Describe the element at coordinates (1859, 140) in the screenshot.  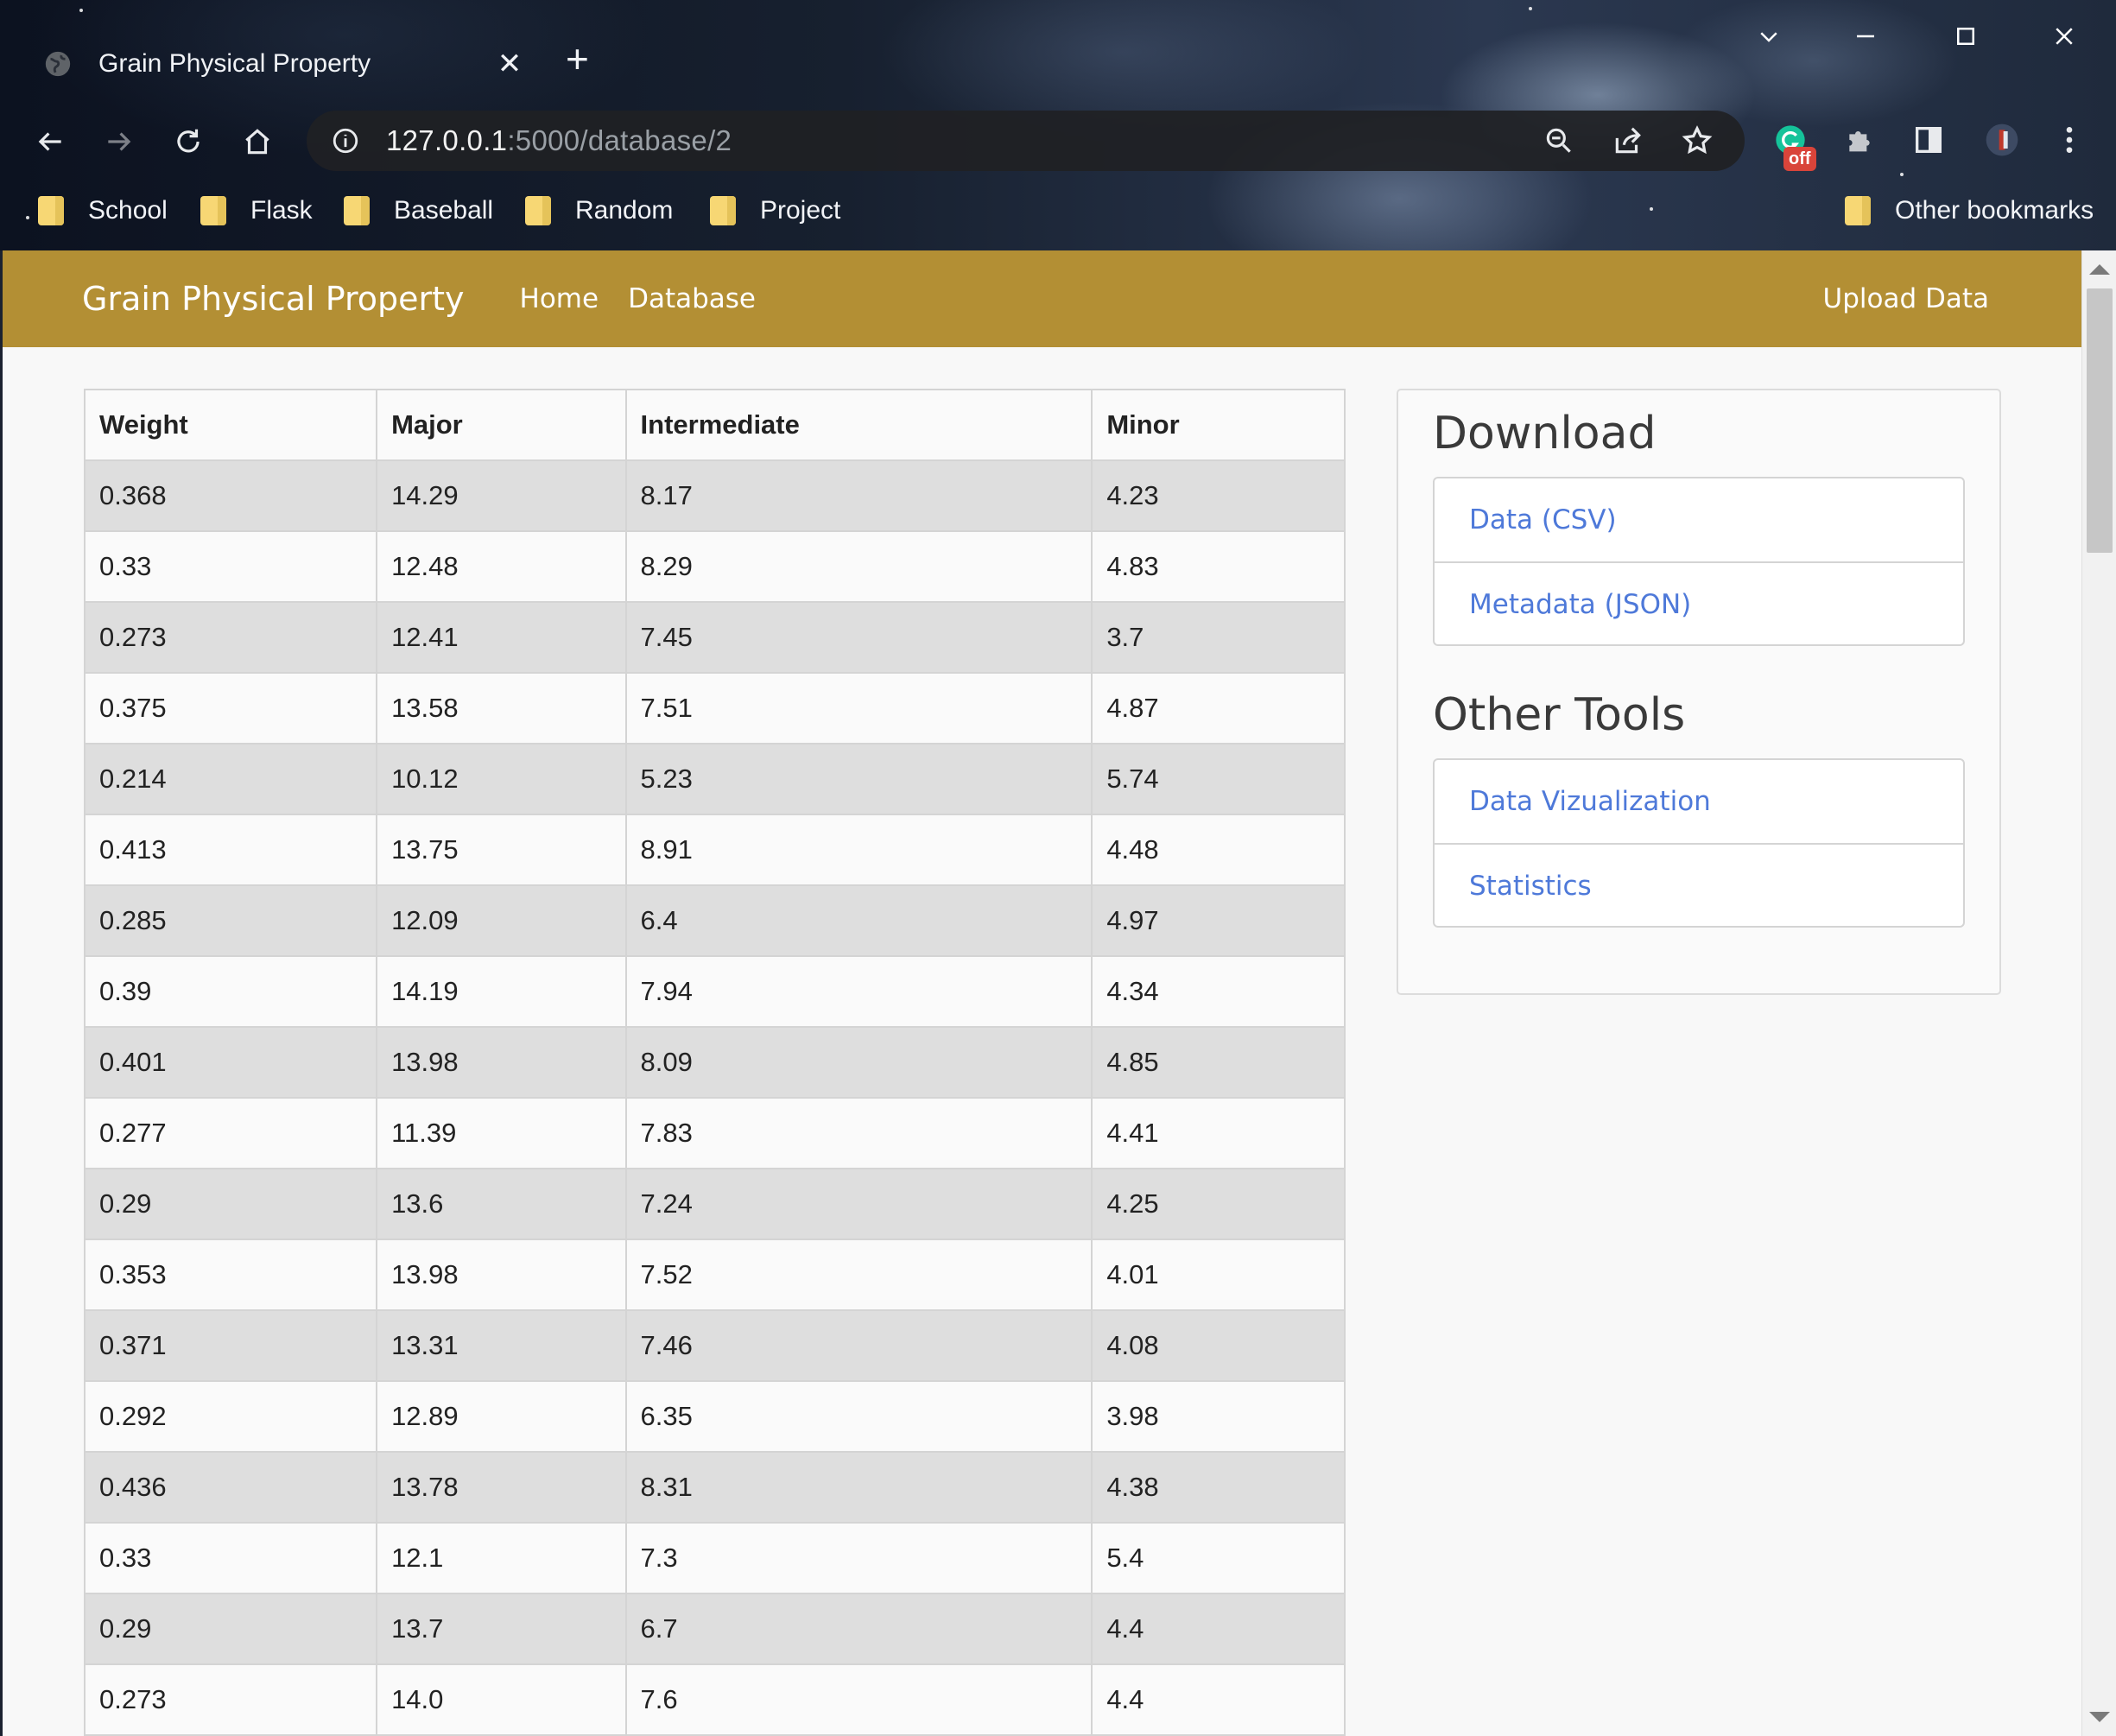
I see `puzzle-icon` at that location.